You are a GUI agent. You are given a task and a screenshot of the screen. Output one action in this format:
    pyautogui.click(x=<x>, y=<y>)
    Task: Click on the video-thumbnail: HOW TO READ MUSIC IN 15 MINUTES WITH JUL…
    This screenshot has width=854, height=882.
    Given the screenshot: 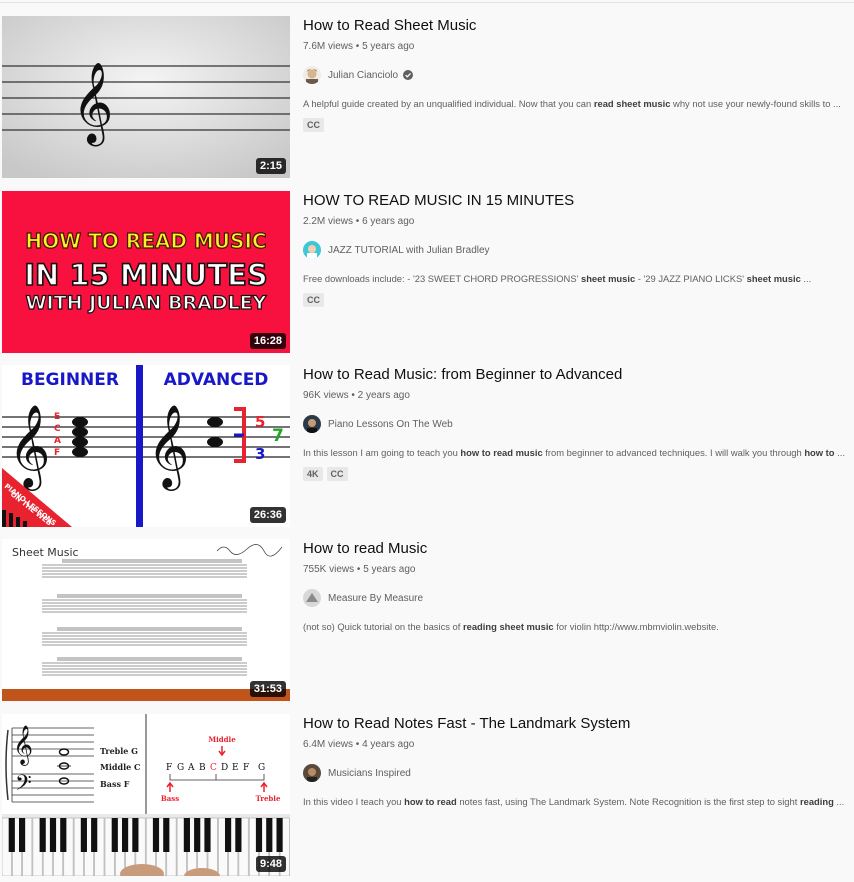 What is the action you would take?
    pyautogui.click(x=146, y=272)
    